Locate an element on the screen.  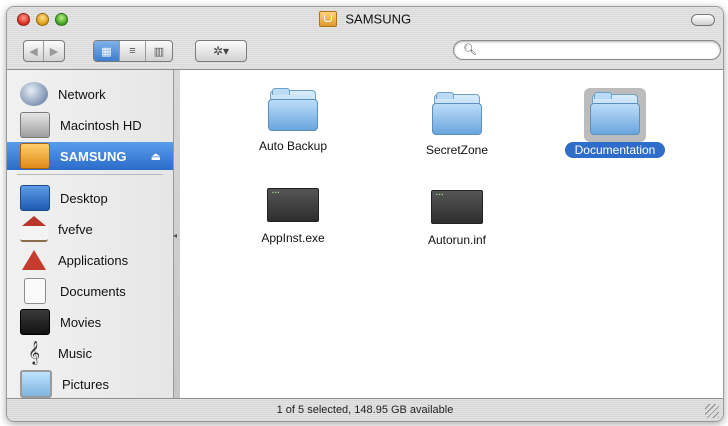
sidebar-item-label: SAMSUNG is located at coordinates (93, 156).